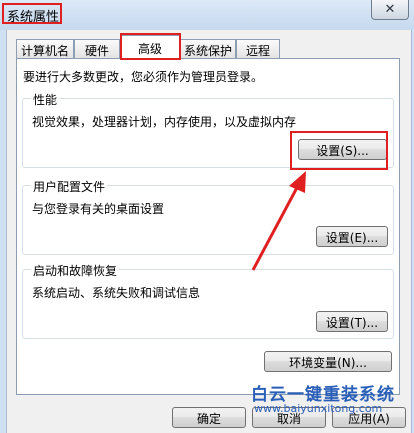 This screenshot has width=414, height=433. What do you see at coordinates (278, 221) in the screenshot?
I see `red-arrow-icon` at bounding box center [278, 221].